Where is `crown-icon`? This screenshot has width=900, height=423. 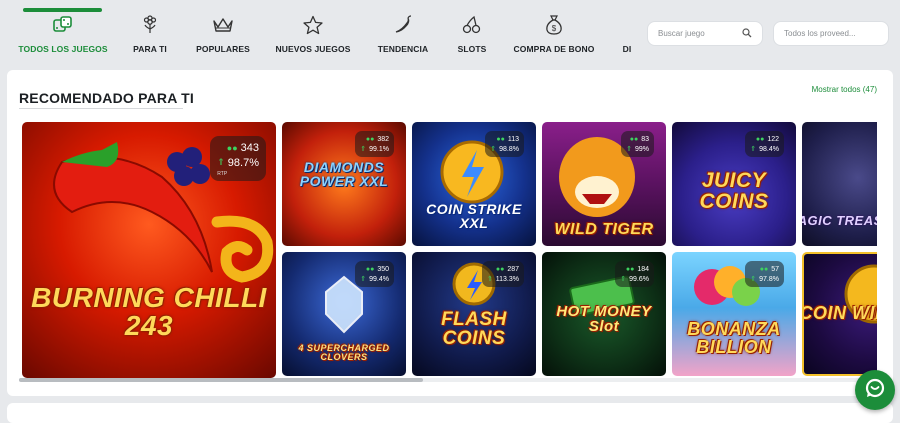 crown-icon is located at coordinates (223, 25).